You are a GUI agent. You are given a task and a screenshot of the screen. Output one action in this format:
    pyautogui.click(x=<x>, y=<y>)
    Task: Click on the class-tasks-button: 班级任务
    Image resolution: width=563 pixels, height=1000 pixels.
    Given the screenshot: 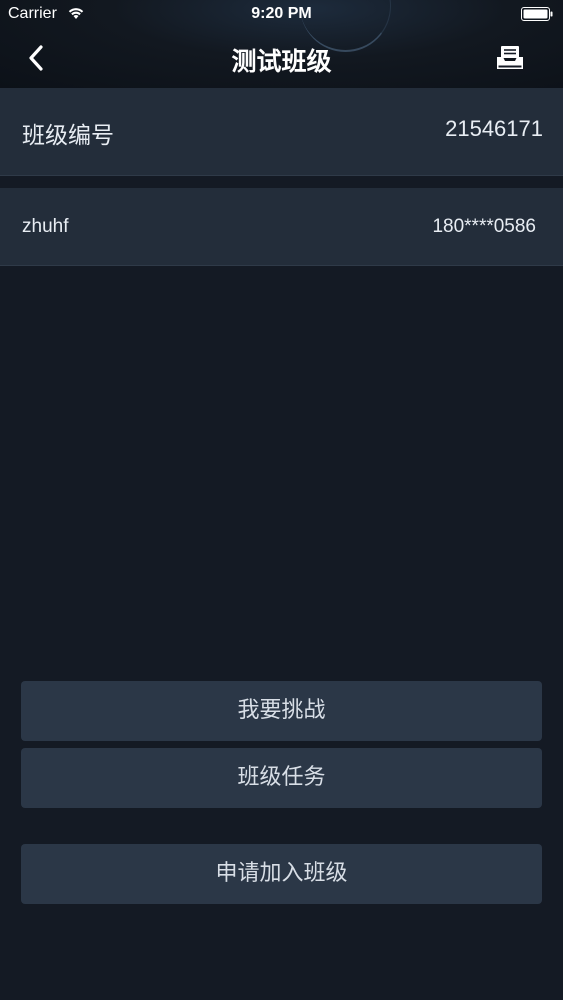 What is the action you would take?
    pyautogui.click(x=281, y=778)
    